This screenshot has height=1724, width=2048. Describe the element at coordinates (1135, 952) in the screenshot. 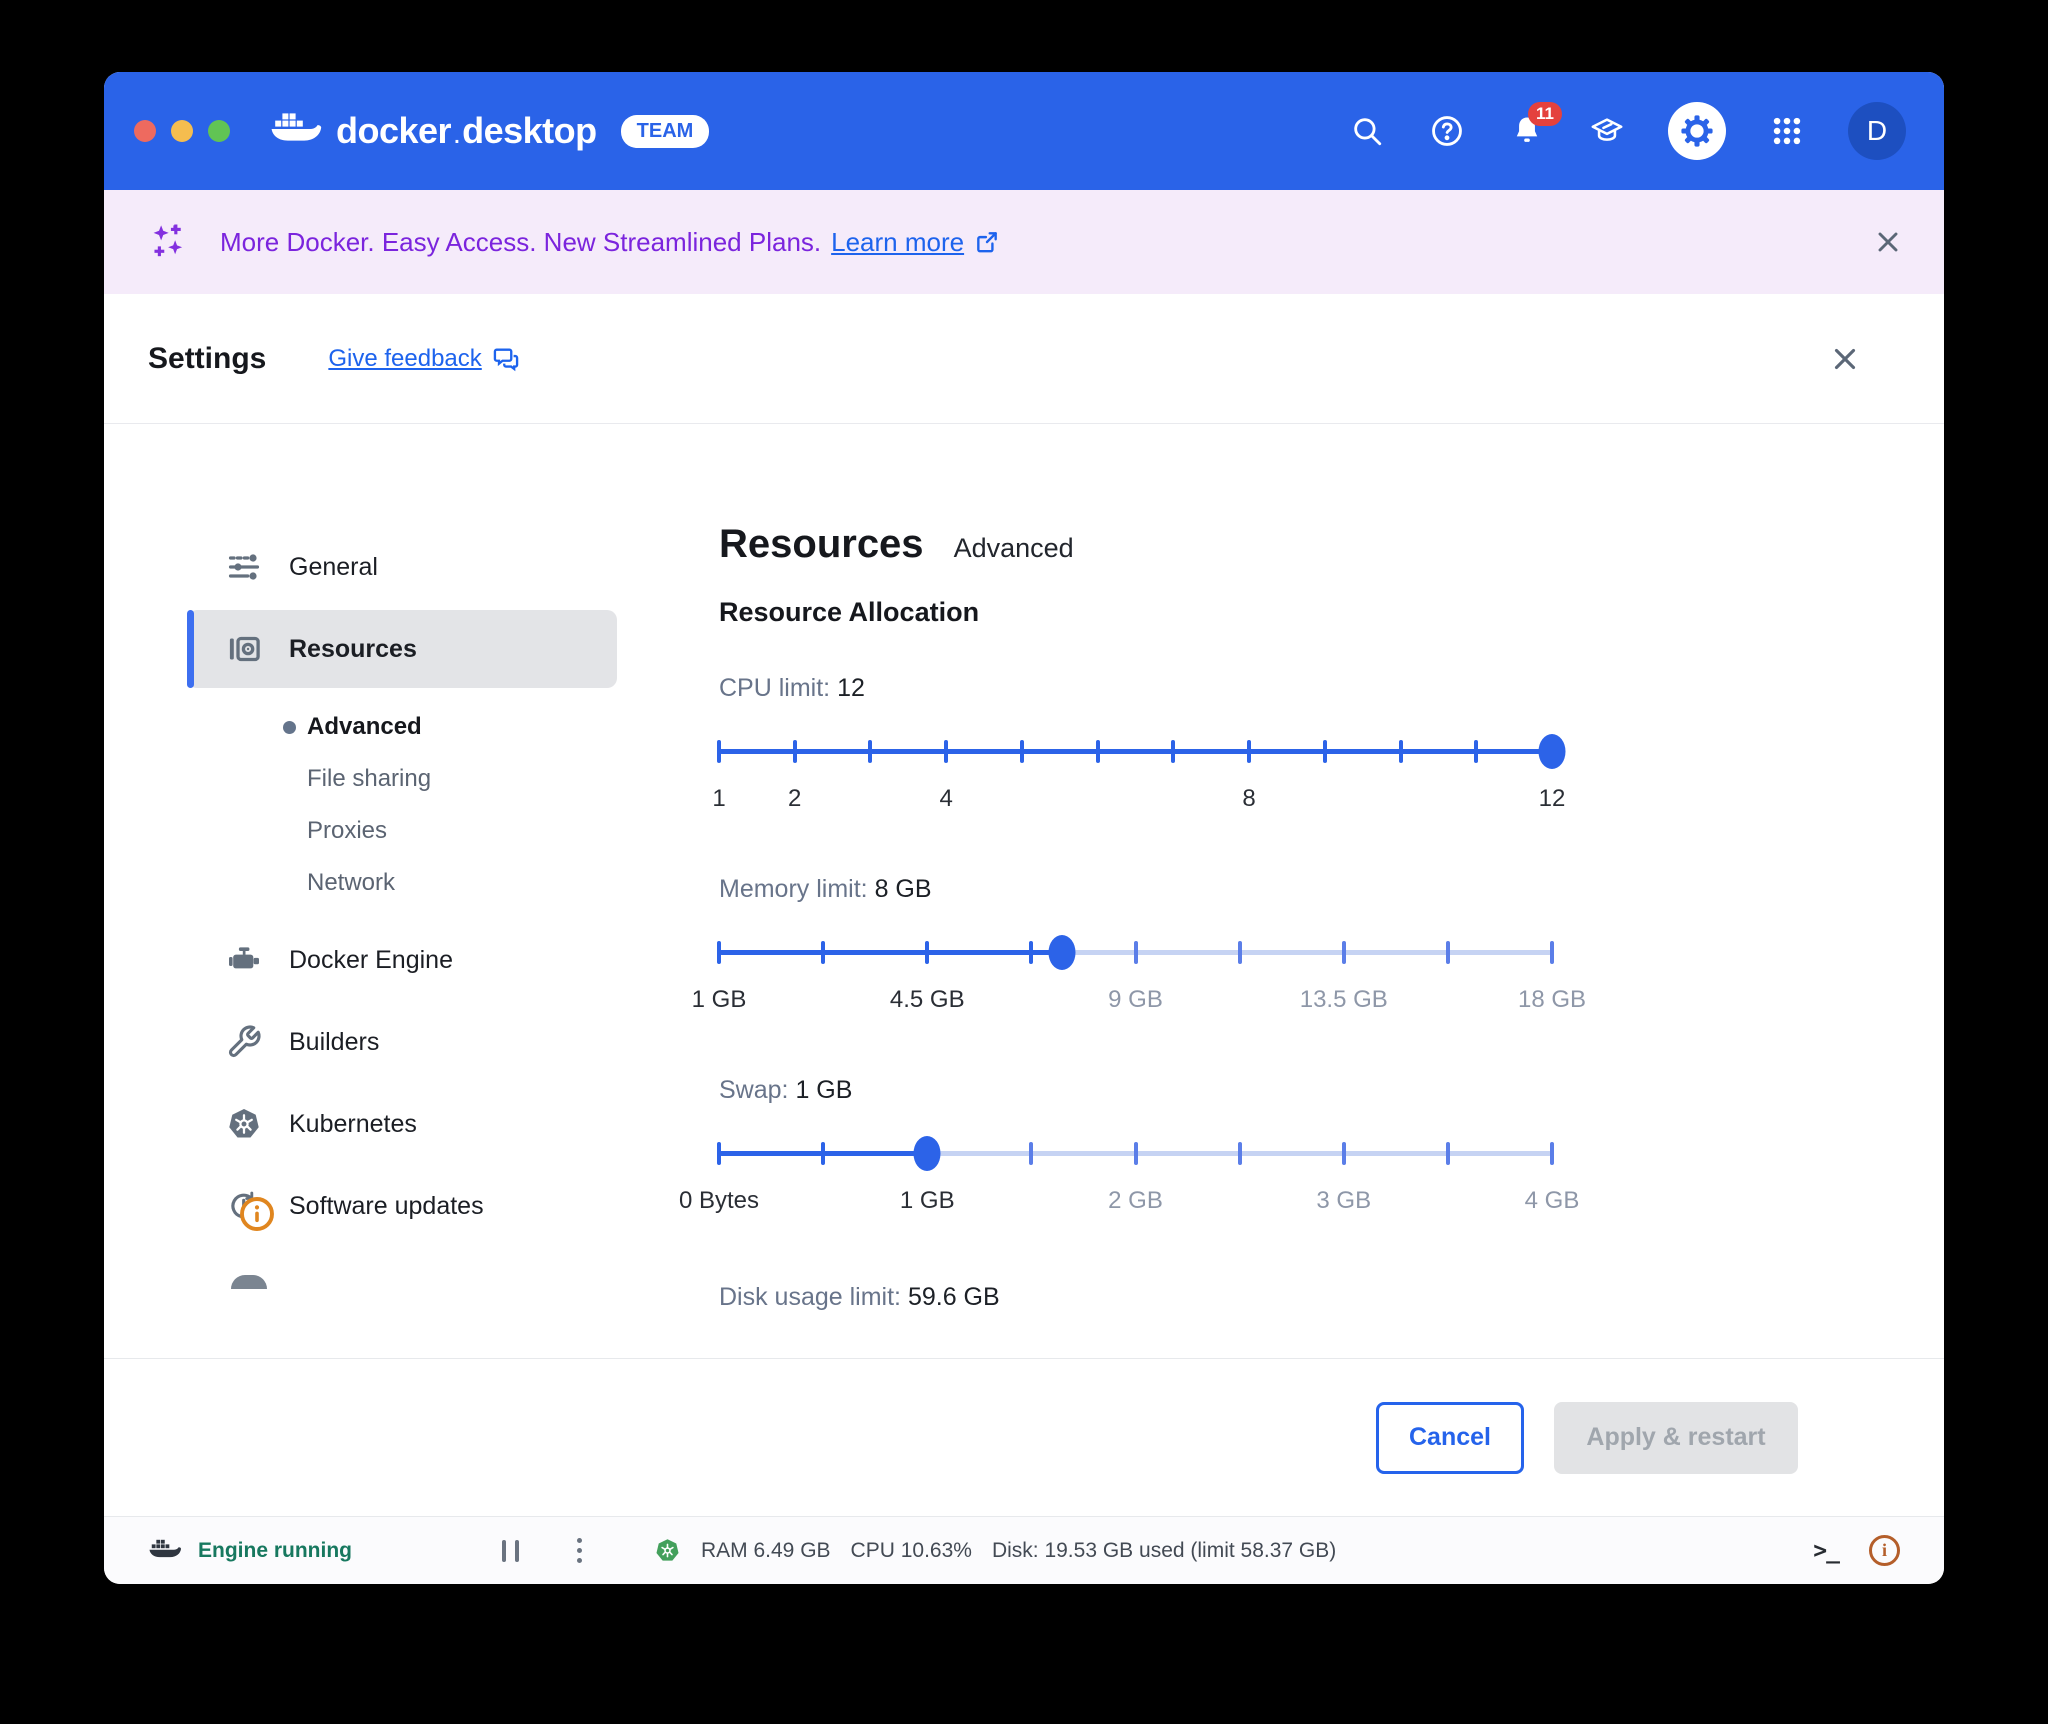

I see `memory-limit-slider` at that location.